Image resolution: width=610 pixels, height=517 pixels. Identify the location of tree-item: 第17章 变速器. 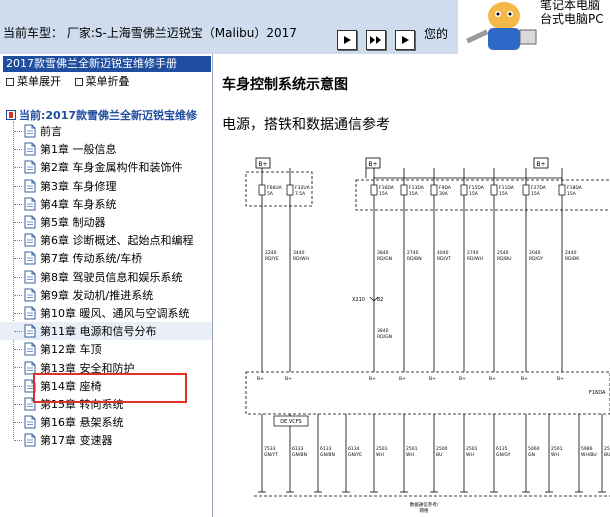
(106, 440).